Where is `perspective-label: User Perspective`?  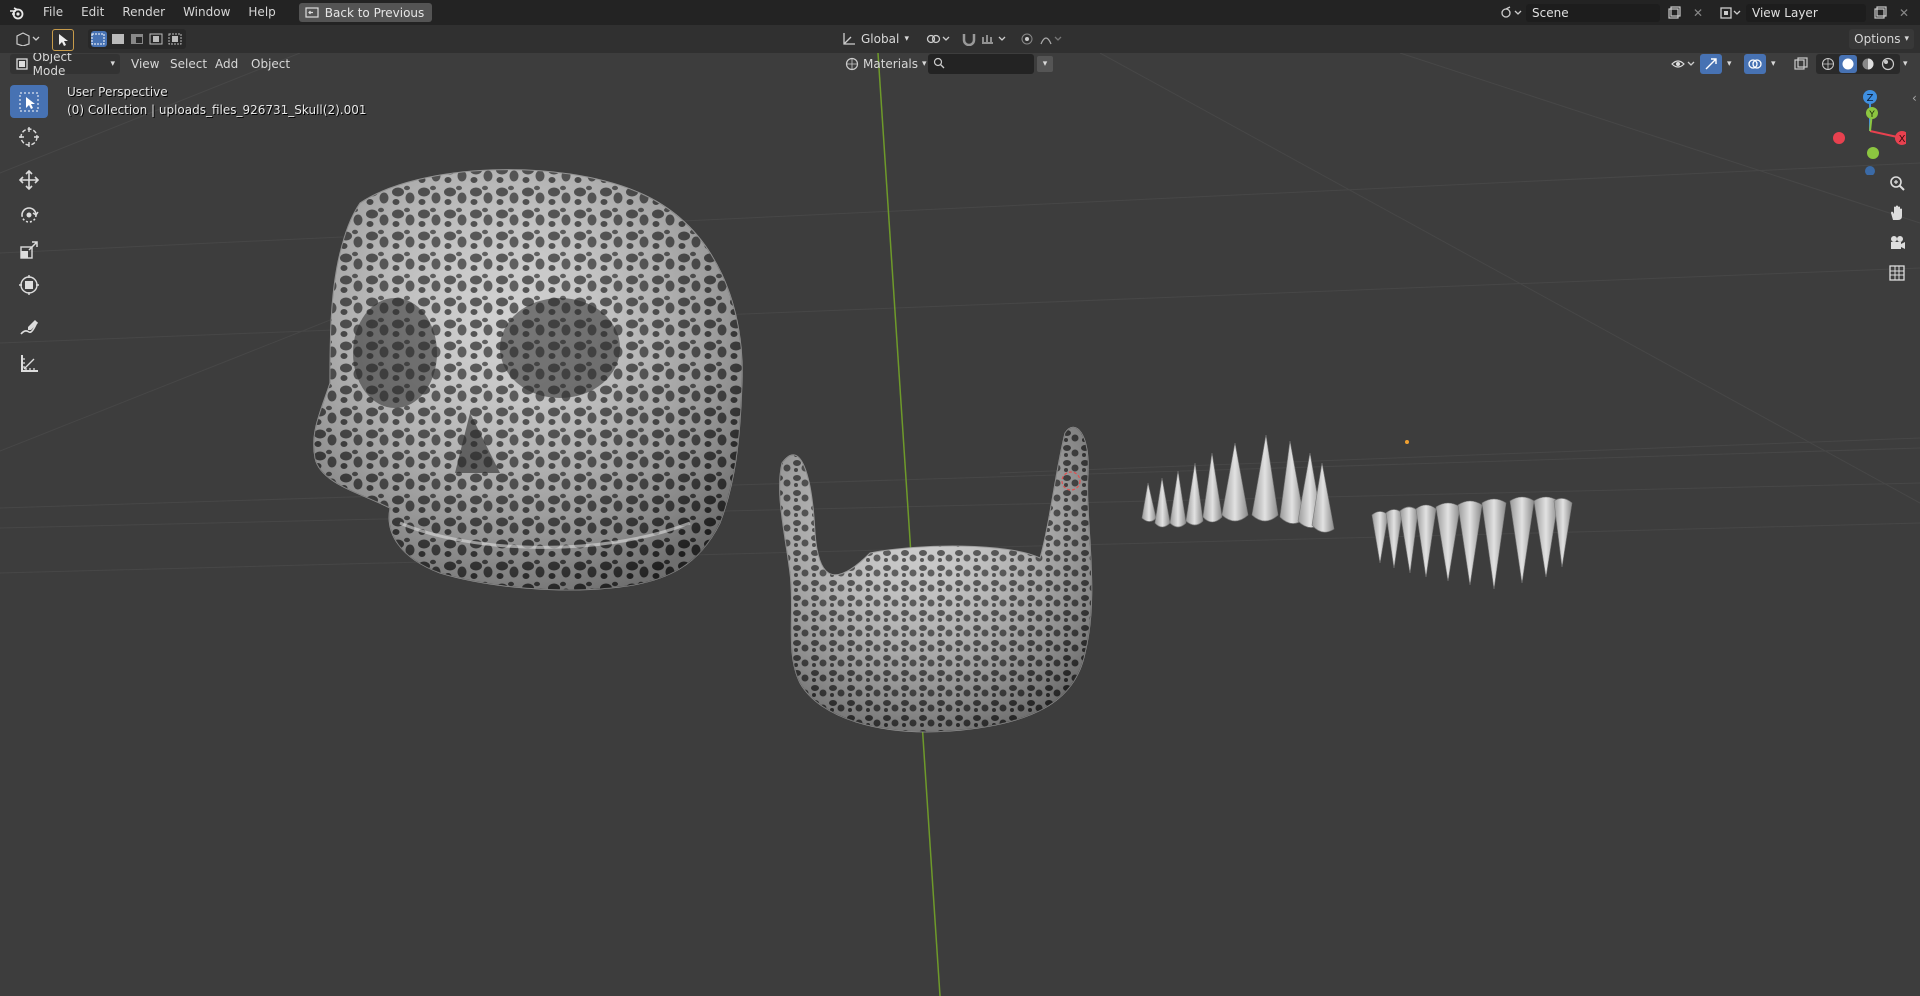
perspective-label: User Perspective is located at coordinates (117, 92).